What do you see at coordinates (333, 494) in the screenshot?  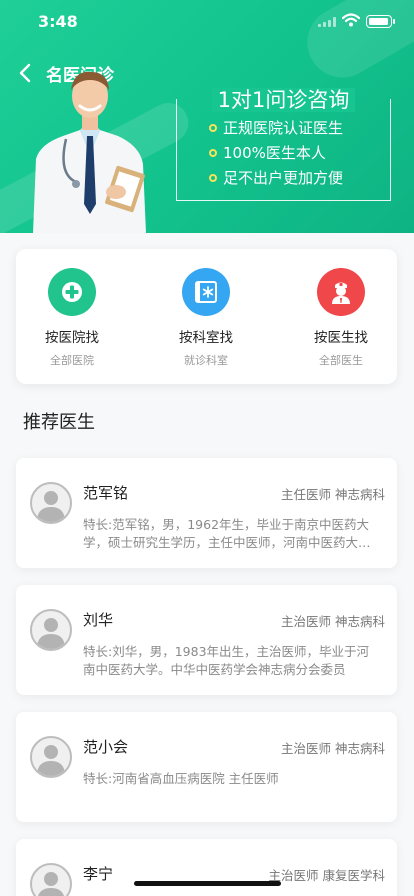 I see `doctor-title: 主任医师 神志病科` at bounding box center [333, 494].